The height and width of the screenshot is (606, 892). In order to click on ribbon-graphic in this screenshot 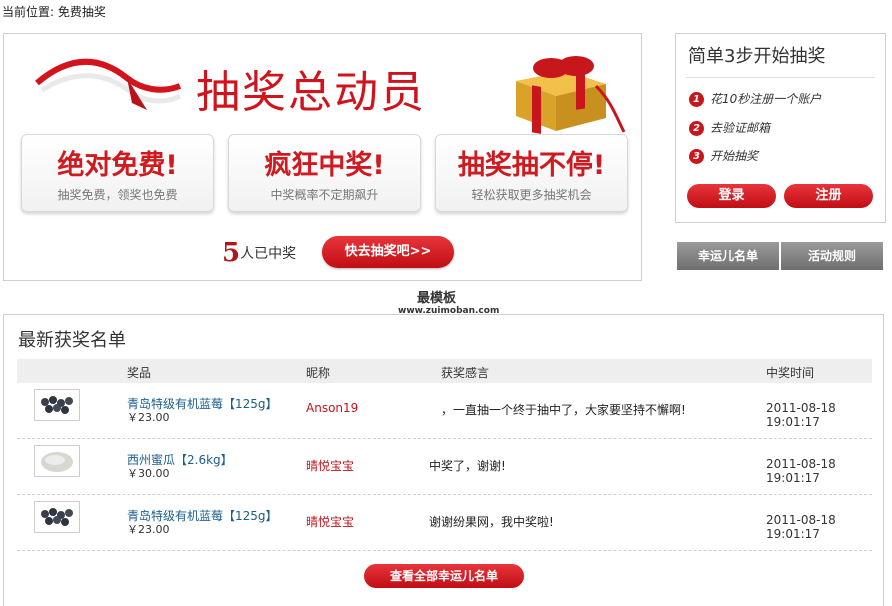, I will do `click(108, 84)`.